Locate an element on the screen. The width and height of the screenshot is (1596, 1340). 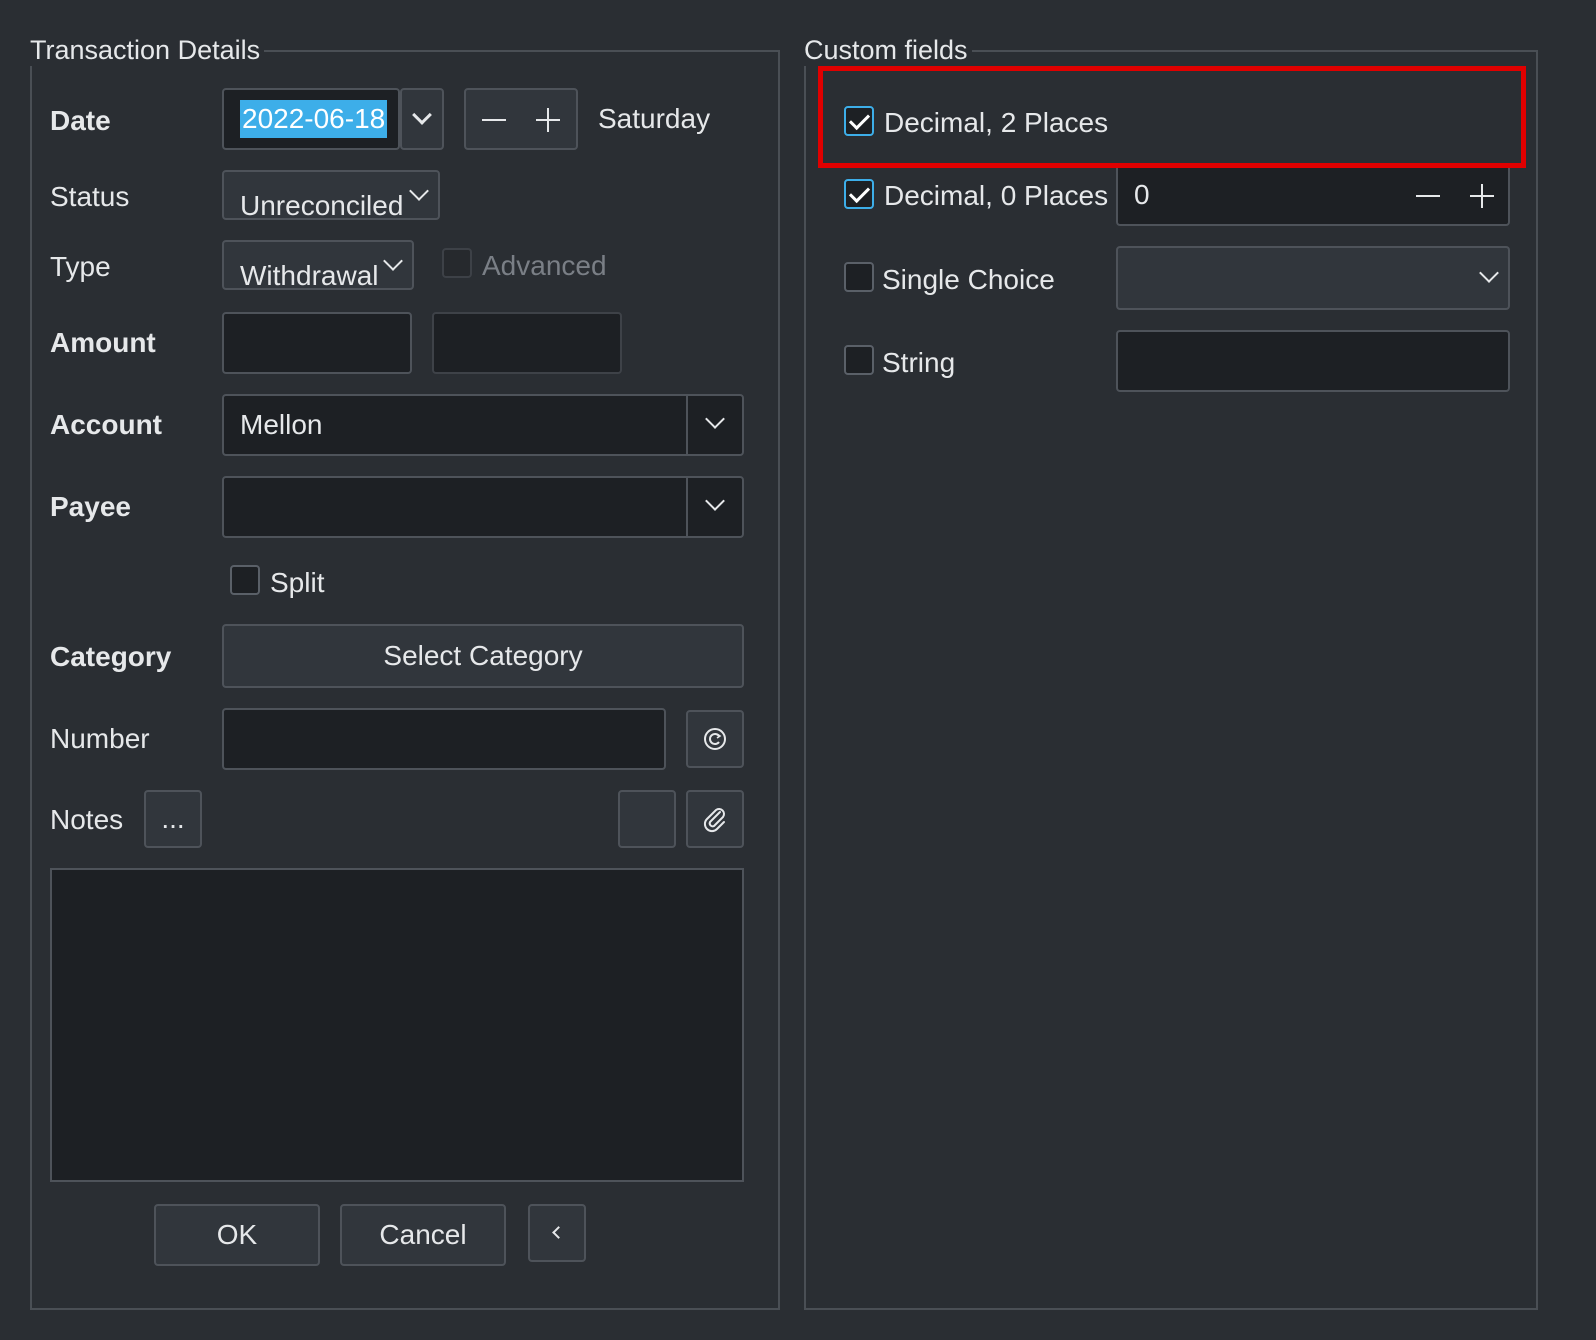
custom-fields-legend: Custom fields is located at coordinates (888, 50).